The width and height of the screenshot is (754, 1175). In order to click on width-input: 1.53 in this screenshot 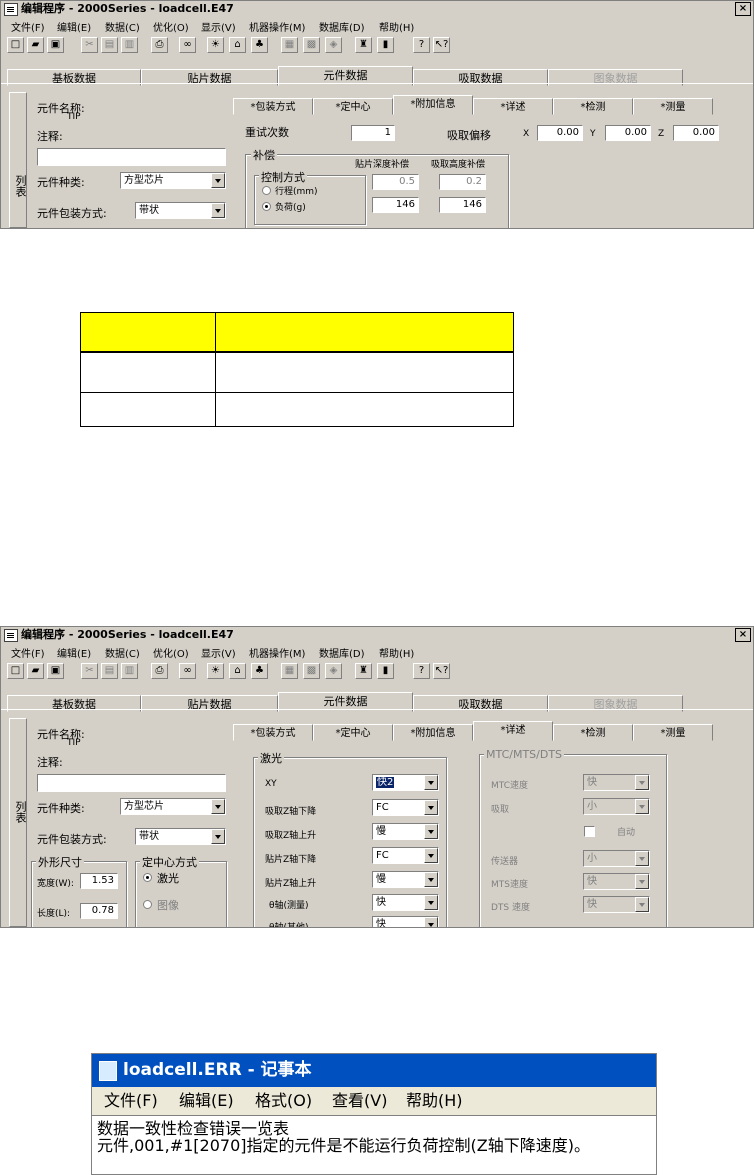, I will do `click(99, 881)`.